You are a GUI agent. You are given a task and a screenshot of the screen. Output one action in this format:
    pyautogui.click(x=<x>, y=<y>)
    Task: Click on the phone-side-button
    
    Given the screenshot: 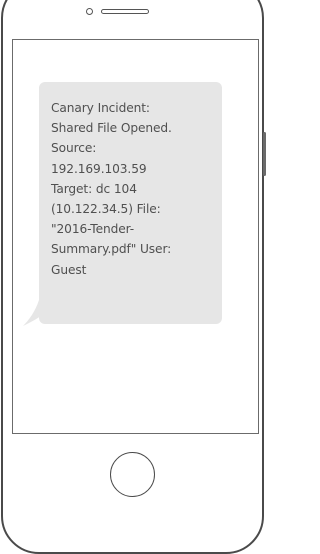 What is the action you would take?
    pyautogui.click(x=264, y=154)
    